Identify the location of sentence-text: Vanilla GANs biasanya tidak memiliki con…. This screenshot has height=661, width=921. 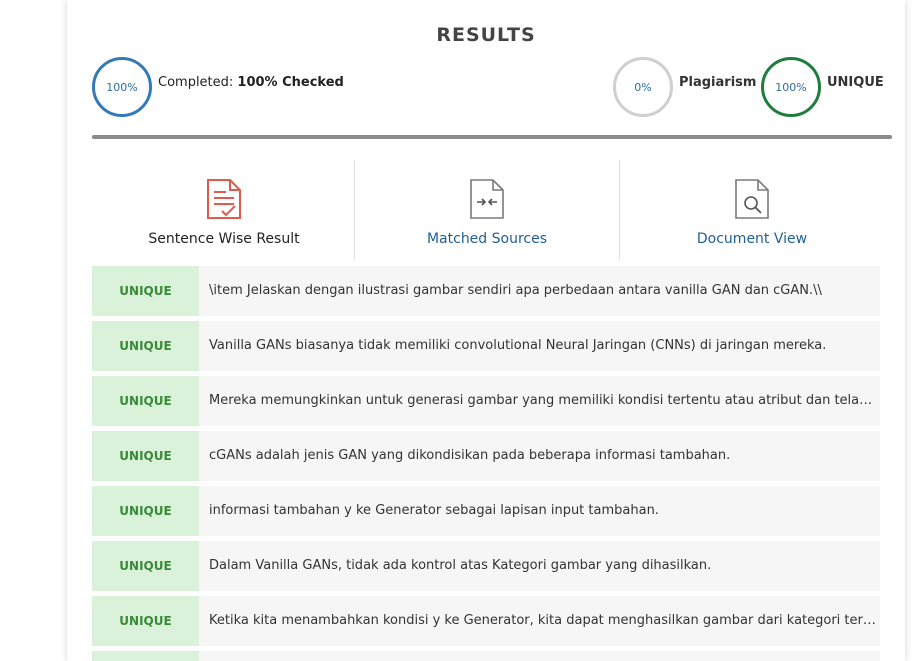
(518, 345).